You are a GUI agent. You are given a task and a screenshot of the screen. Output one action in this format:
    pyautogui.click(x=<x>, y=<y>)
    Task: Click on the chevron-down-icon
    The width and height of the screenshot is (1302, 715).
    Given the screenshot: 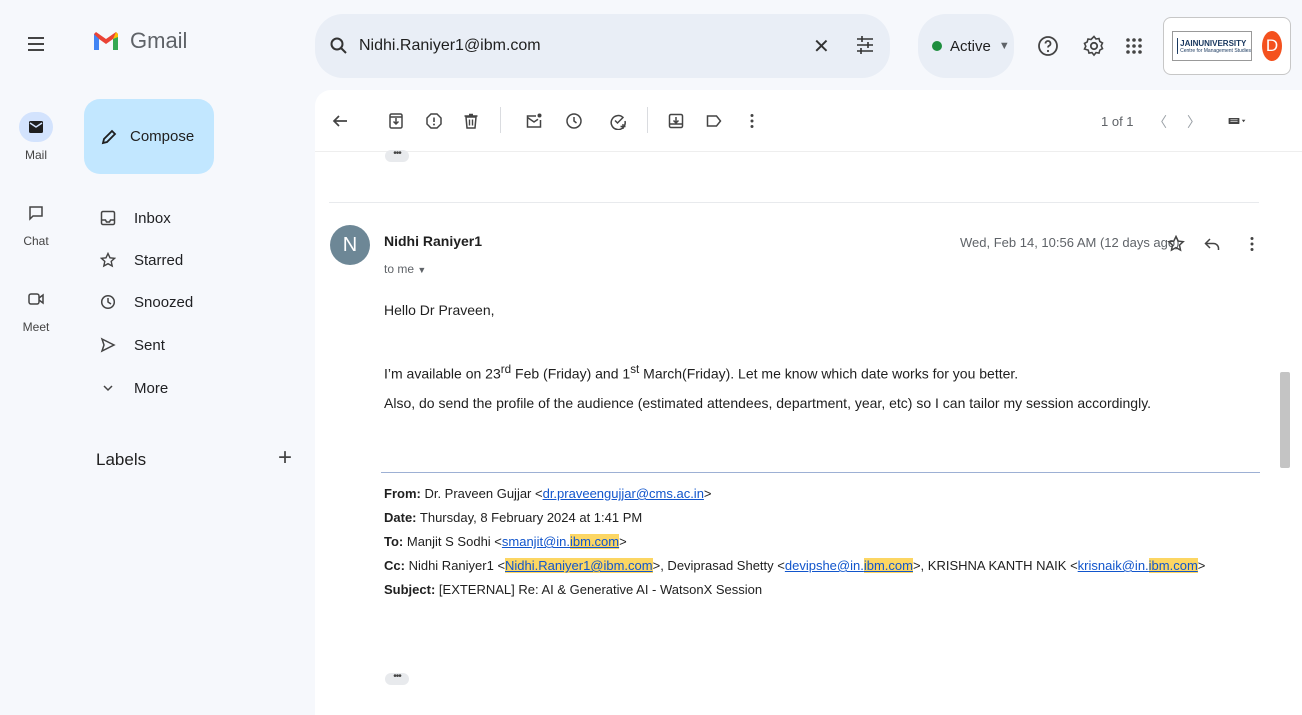 What is the action you would take?
    pyautogui.click(x=108, y=388)
    